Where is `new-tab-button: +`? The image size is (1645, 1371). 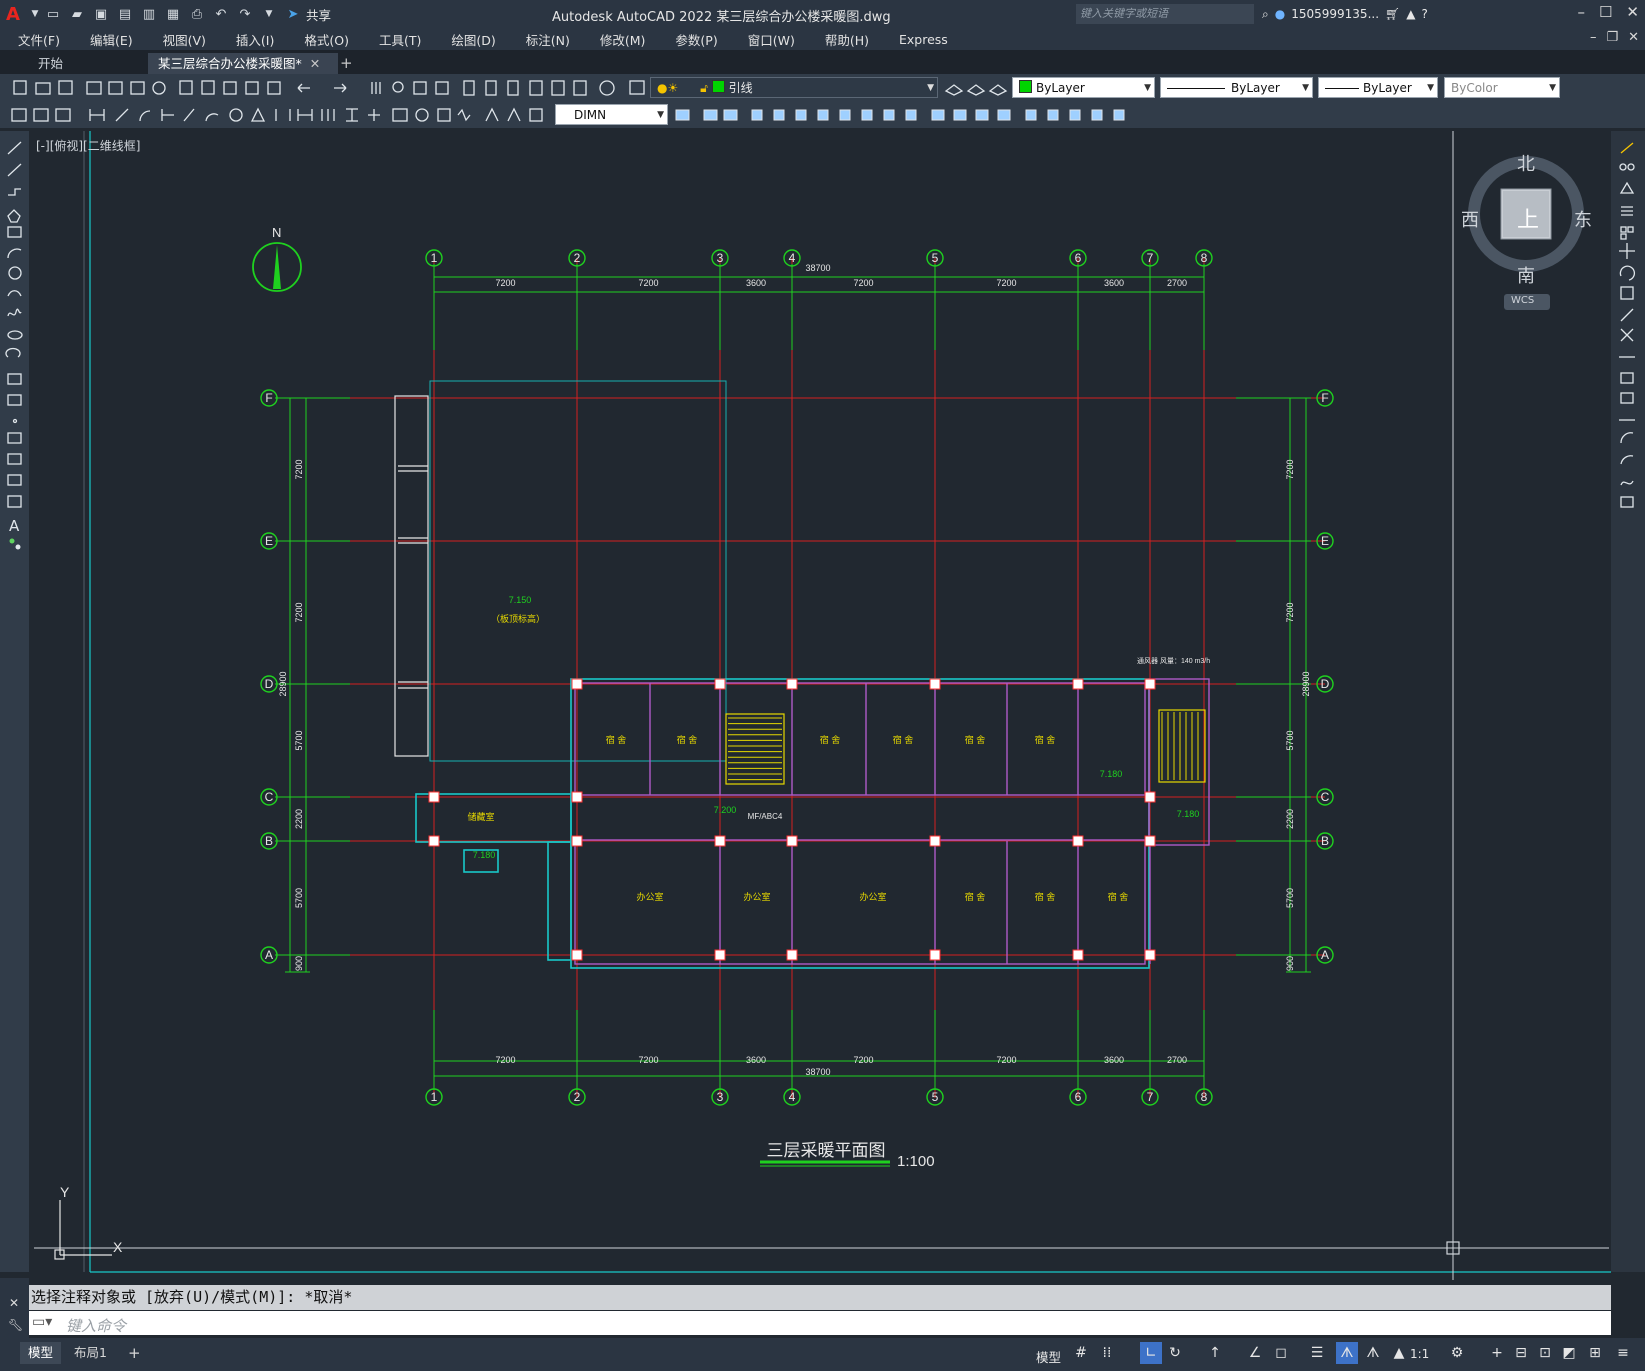 new-tab-button: + is located at coordinates (346, 63).